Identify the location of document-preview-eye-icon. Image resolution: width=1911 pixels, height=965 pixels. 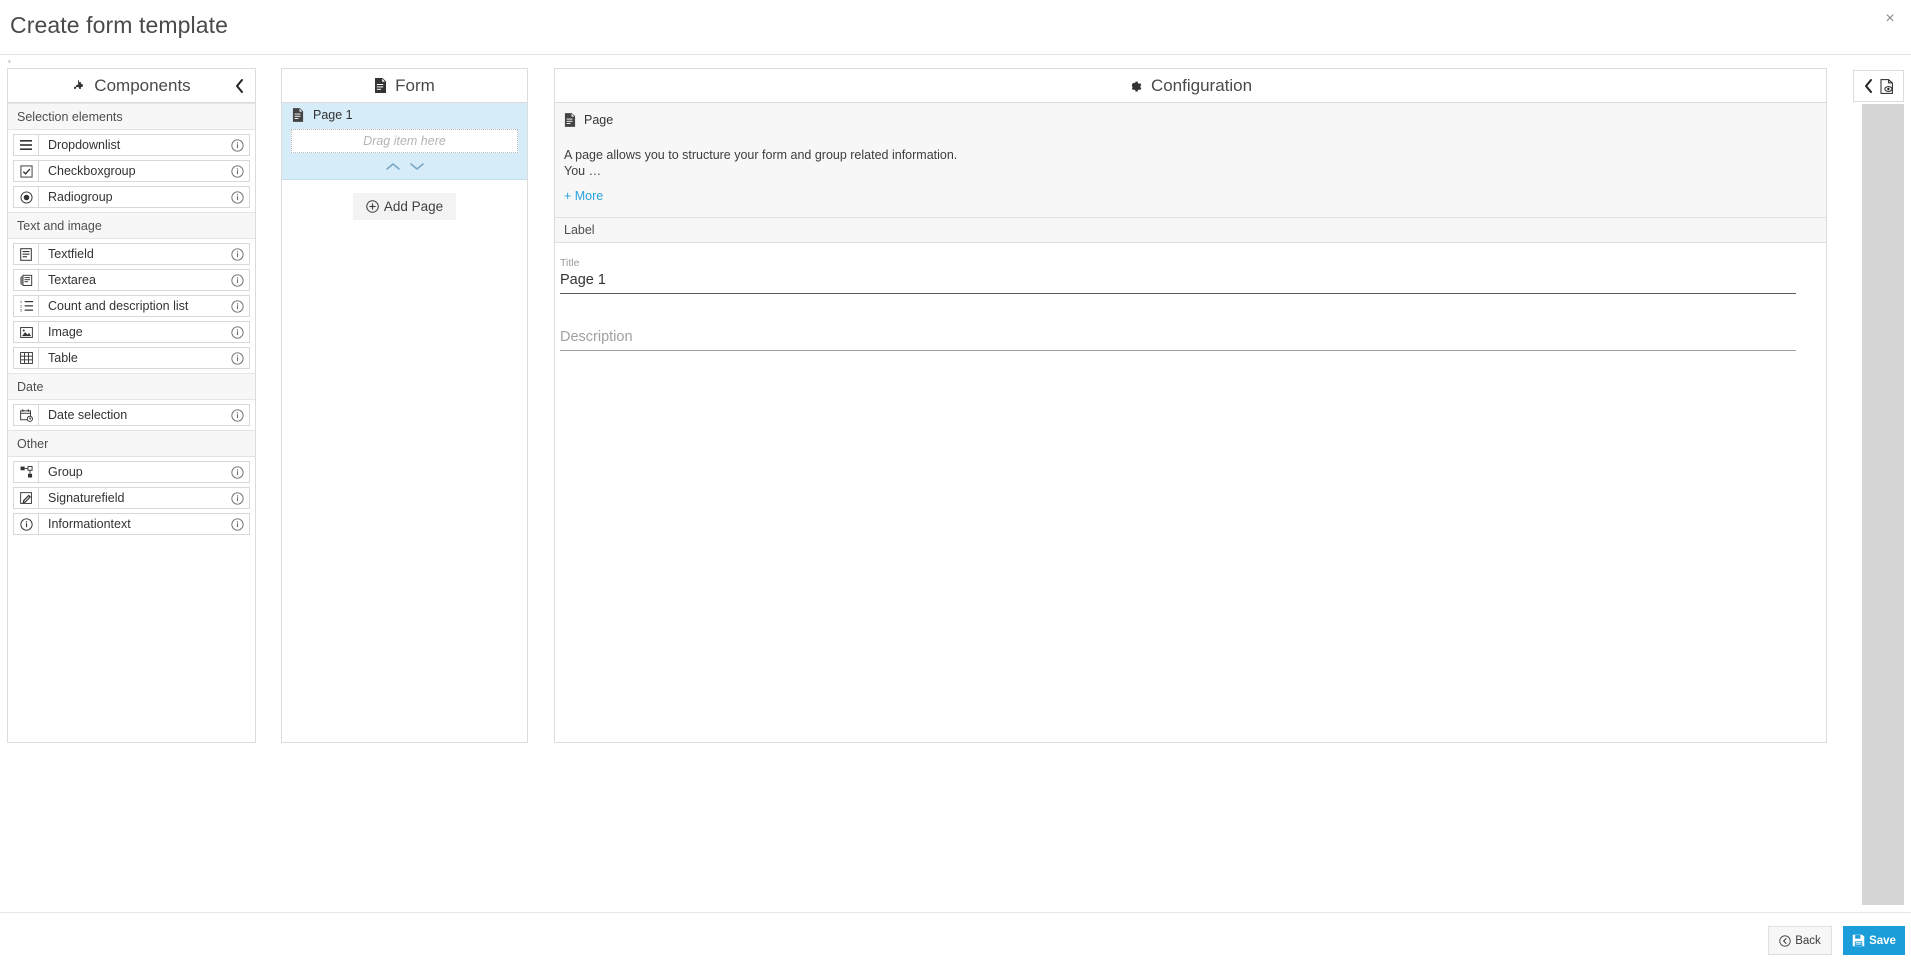
(1887, 86).